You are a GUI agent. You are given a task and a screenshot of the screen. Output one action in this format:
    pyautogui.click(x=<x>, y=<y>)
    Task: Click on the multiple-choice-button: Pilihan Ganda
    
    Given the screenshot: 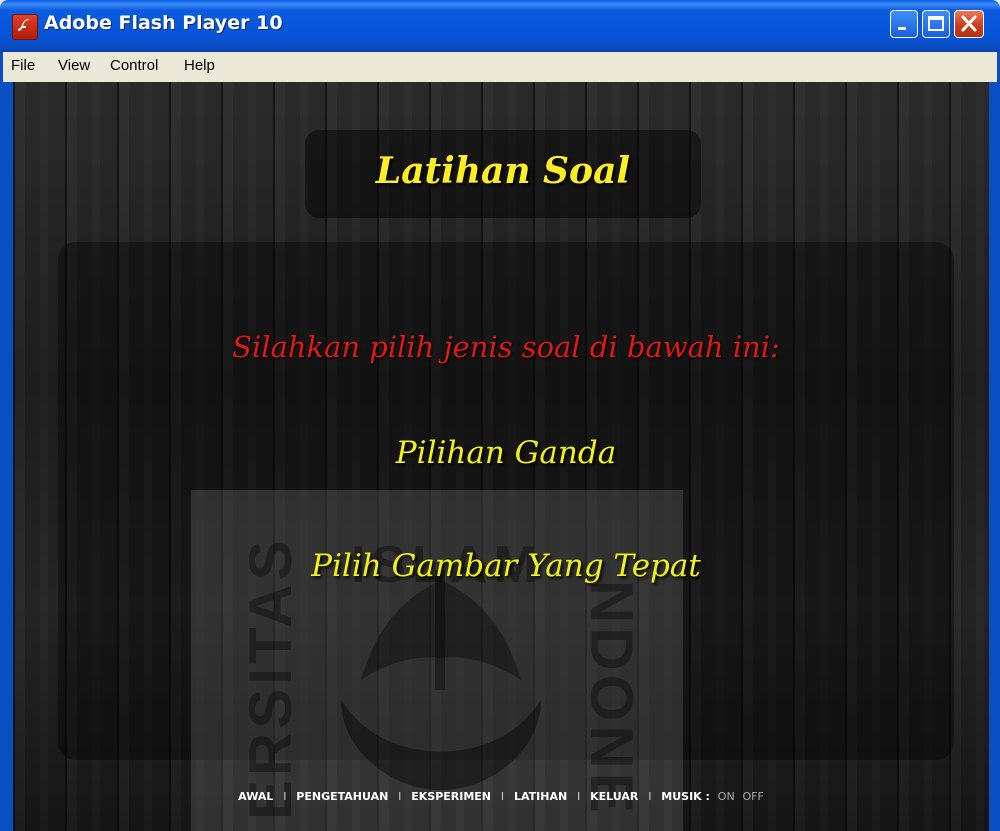 What is the action you would take?
    pyautogui.click(x=506, y=453)
    